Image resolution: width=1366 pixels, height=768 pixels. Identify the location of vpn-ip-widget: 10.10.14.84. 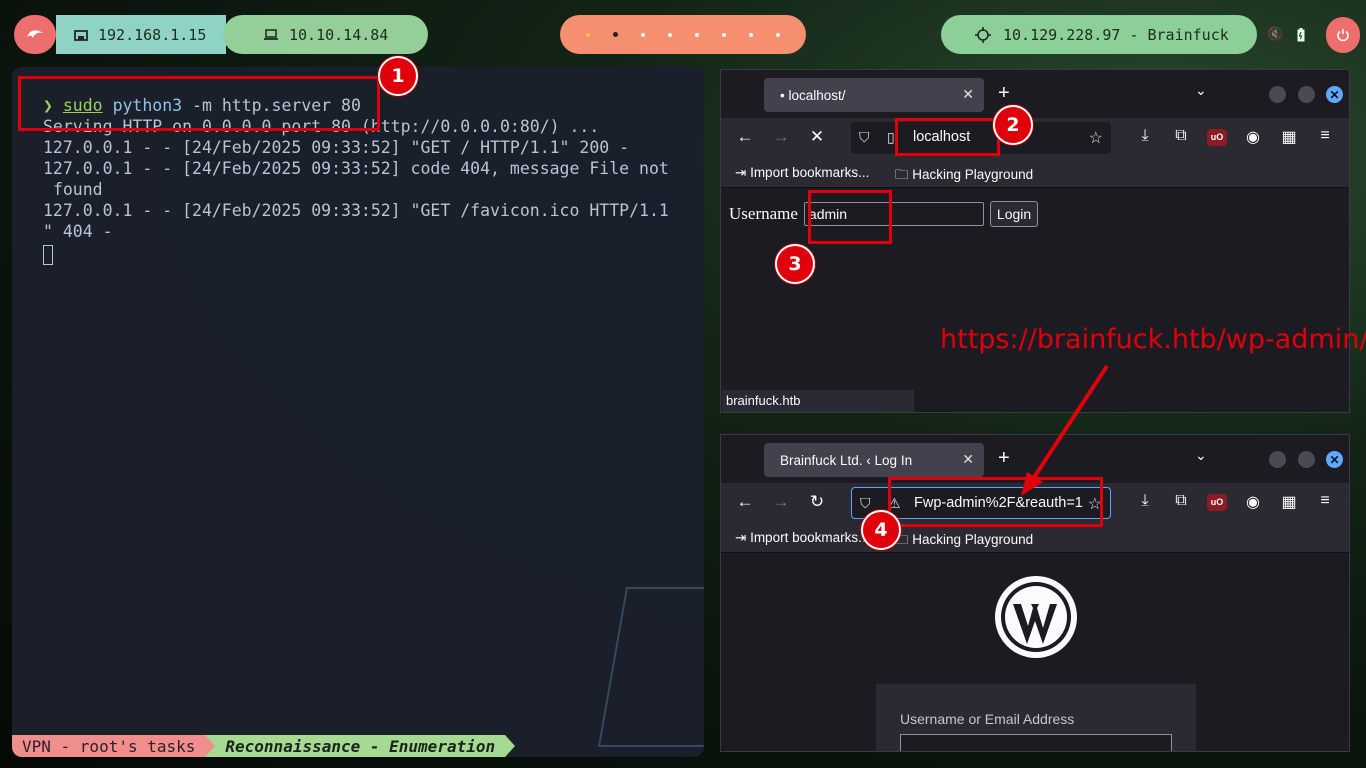
(325, 34).